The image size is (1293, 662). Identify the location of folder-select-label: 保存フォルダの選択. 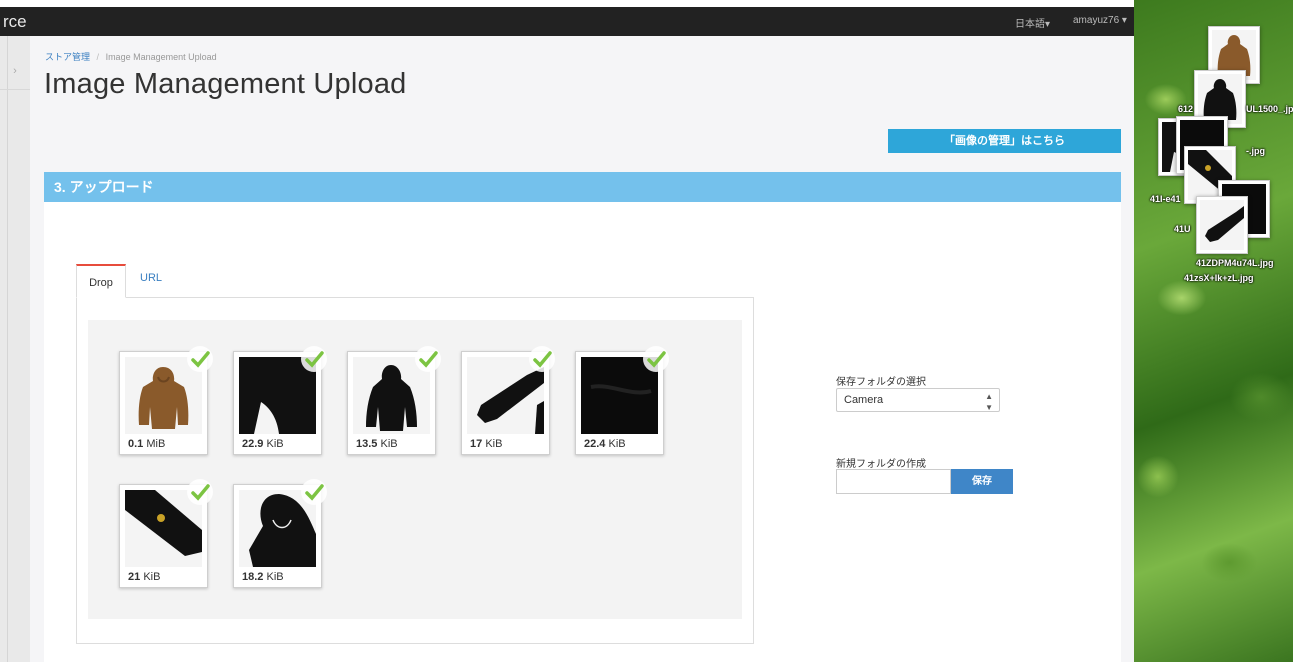
(881, 382).